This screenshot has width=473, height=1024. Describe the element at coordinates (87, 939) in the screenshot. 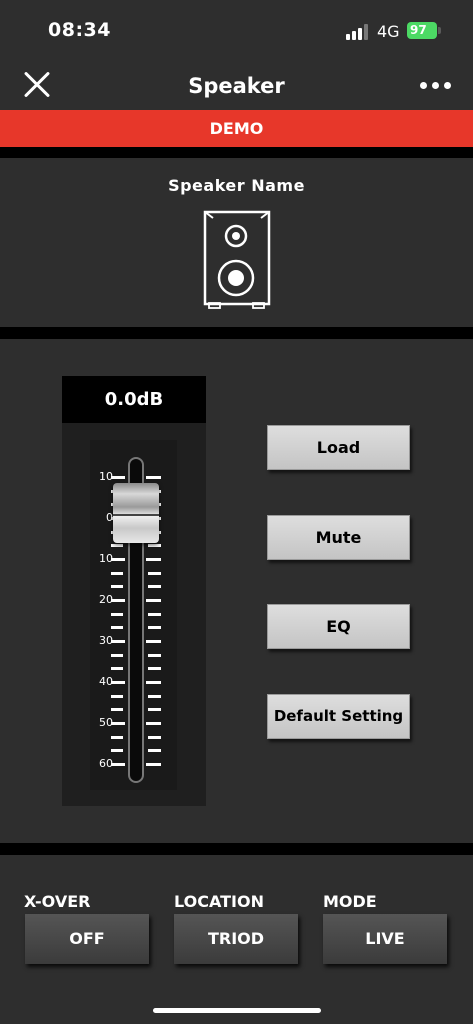

I see `xover-button: OFF` at that location.